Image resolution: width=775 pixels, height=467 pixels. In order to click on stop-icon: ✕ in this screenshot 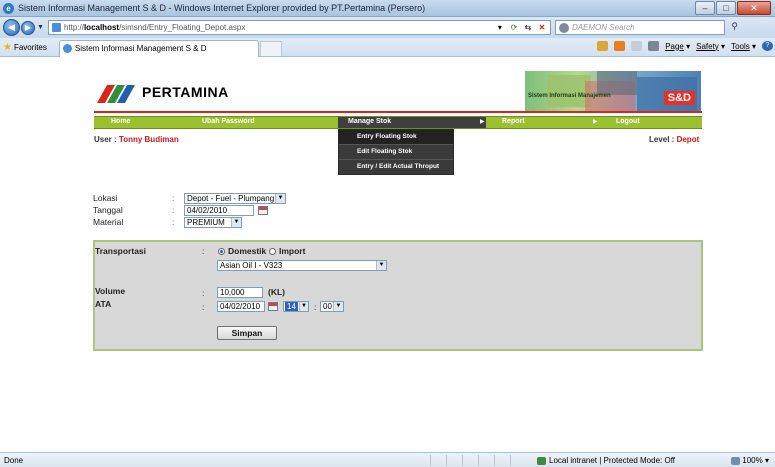, I will do `click(542, 27)`.